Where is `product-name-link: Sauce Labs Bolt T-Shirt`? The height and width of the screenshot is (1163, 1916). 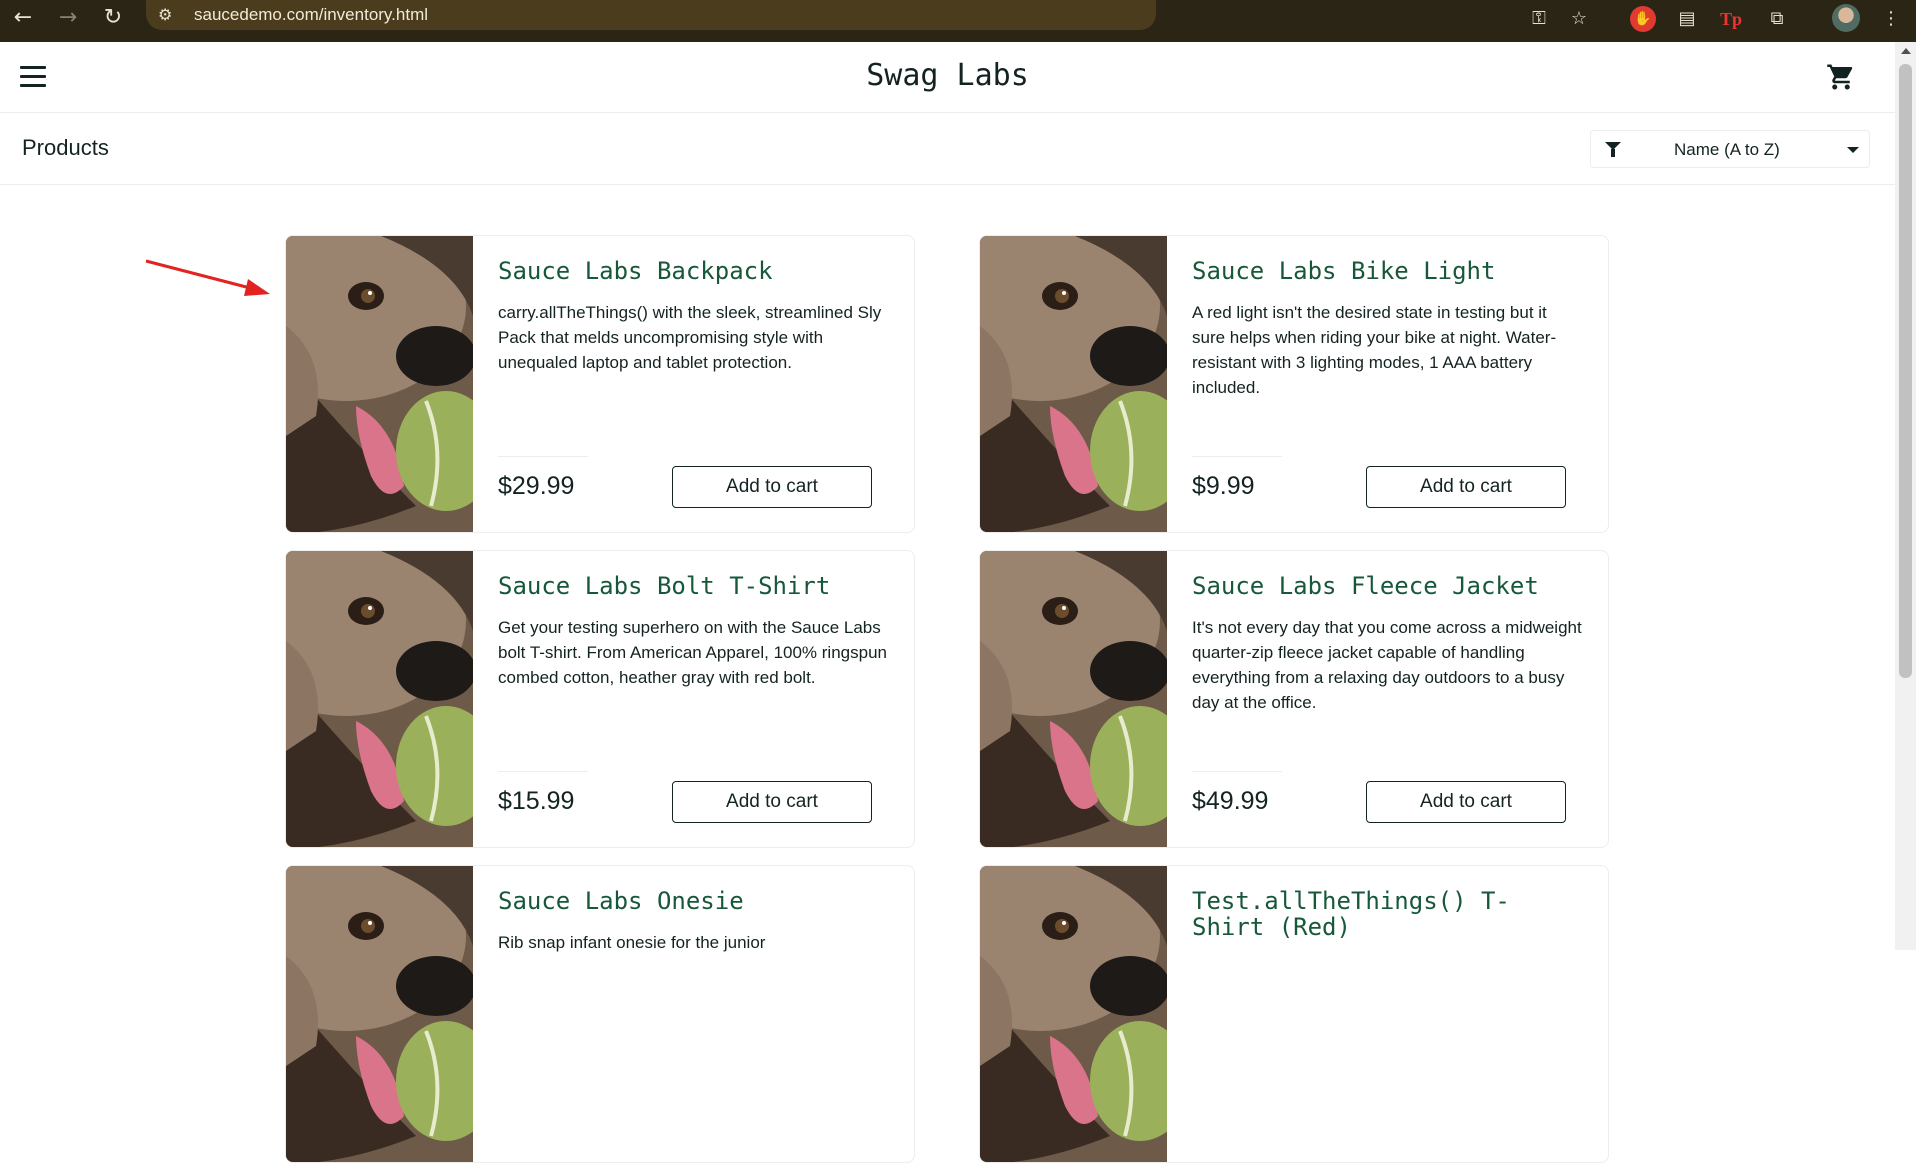
product-name-link: Sauce Labs Bolt T-Shirt is located at coordinates (693, 586).